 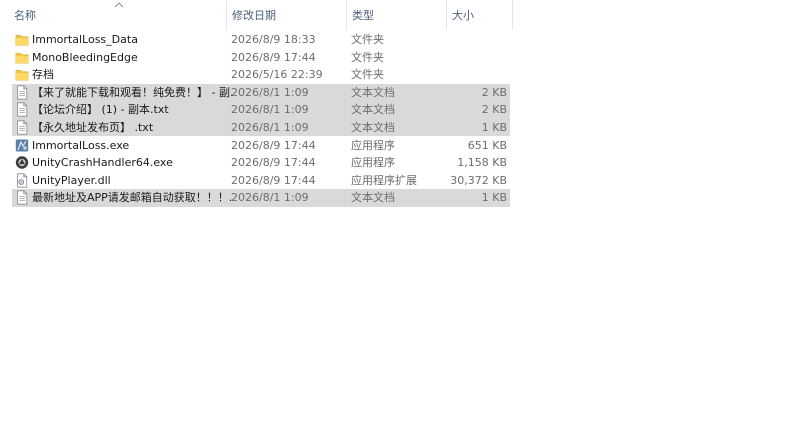 What do you see at coordinates (71, 180) in the screenshot?
I see `file-name: UnityPlayer.dll` at bounding box center [71, 180].